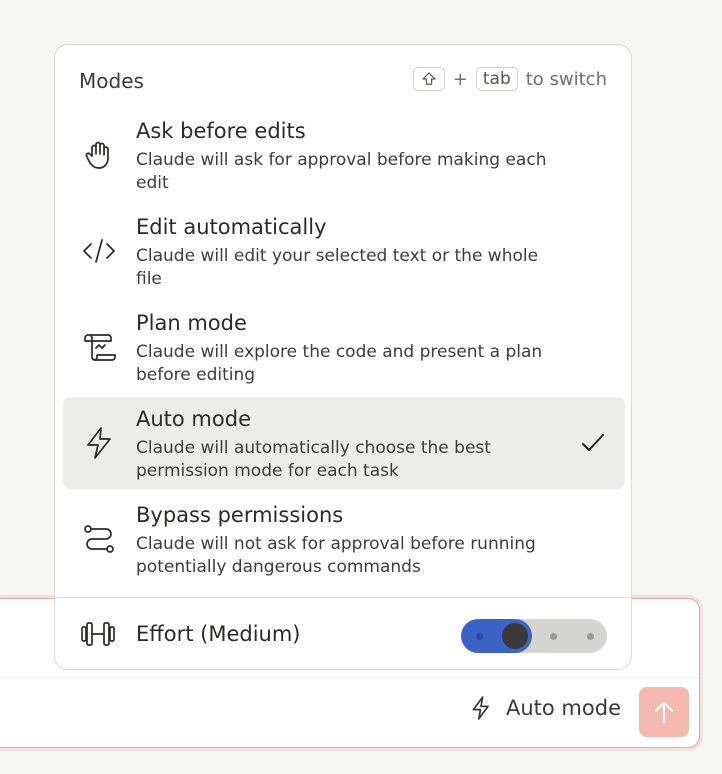 This screenshot has height=774, width=722. I want to click on arrow-up-icon, so click(664, 712).